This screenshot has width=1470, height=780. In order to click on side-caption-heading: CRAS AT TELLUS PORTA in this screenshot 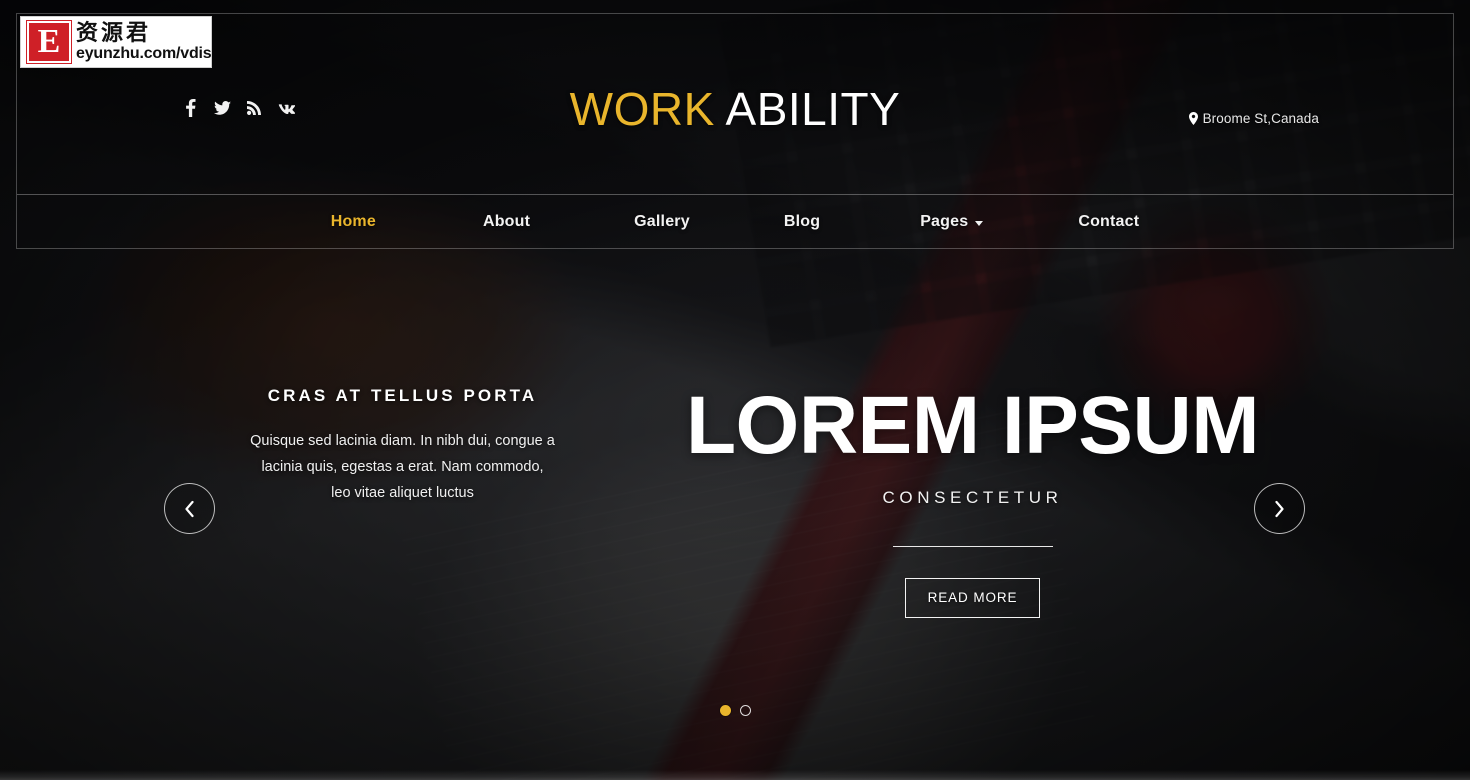, I will do `click(402, 395)`.